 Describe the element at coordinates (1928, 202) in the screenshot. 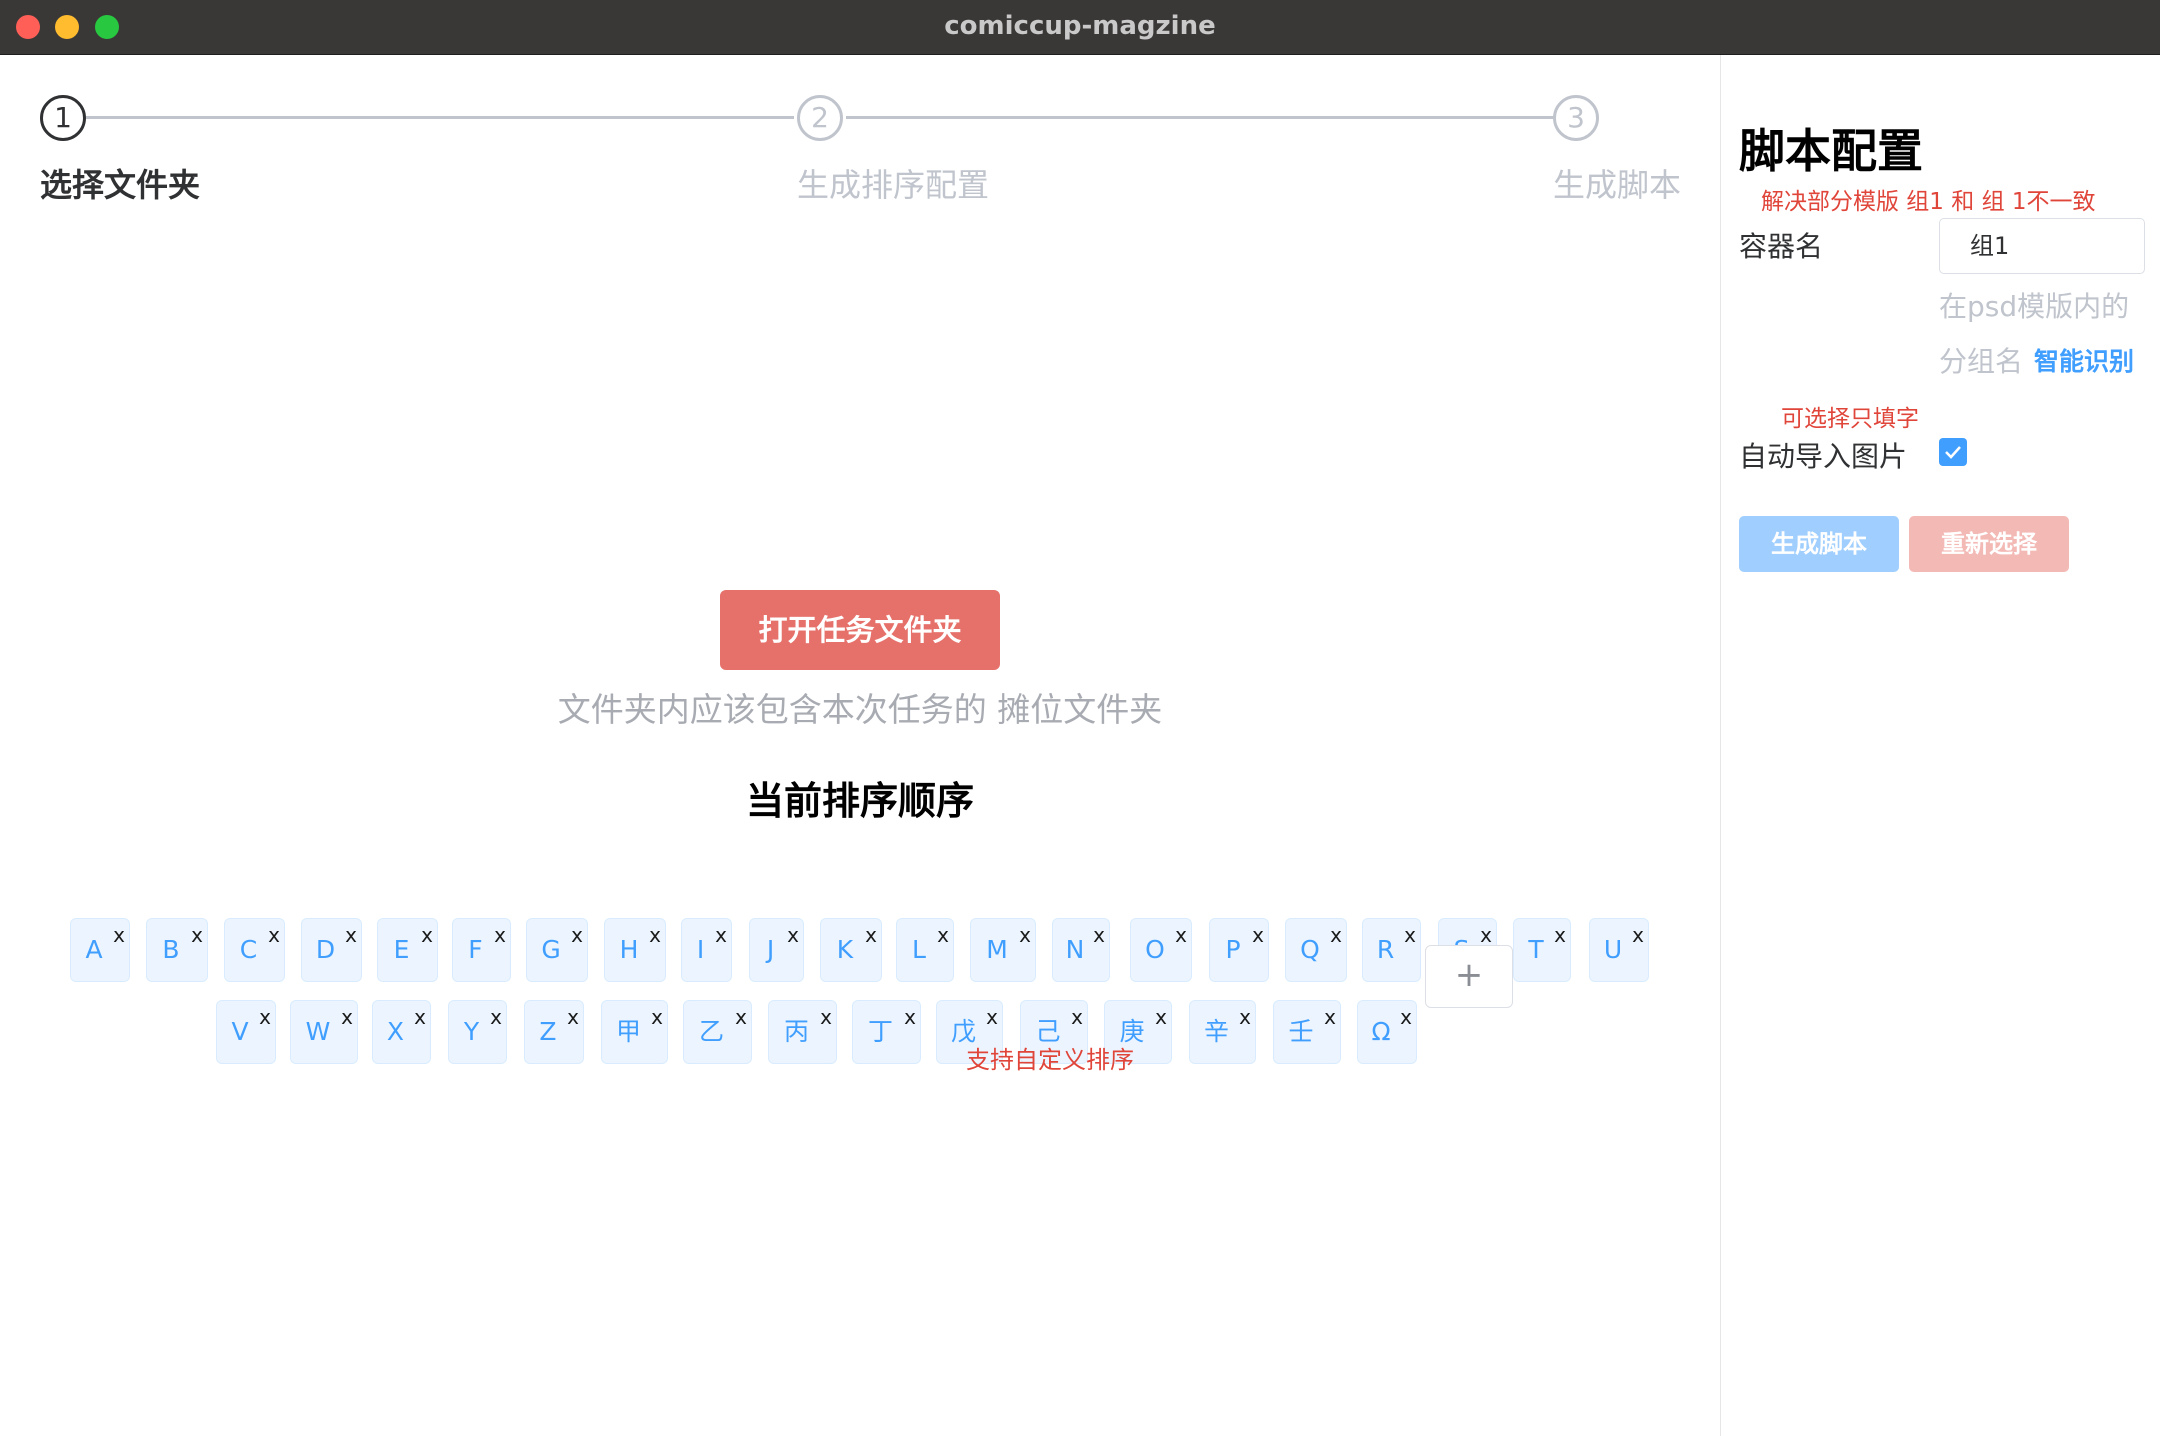

I see `template-warning: 解决部分模版 组1 和 组 1不一致` at that location.